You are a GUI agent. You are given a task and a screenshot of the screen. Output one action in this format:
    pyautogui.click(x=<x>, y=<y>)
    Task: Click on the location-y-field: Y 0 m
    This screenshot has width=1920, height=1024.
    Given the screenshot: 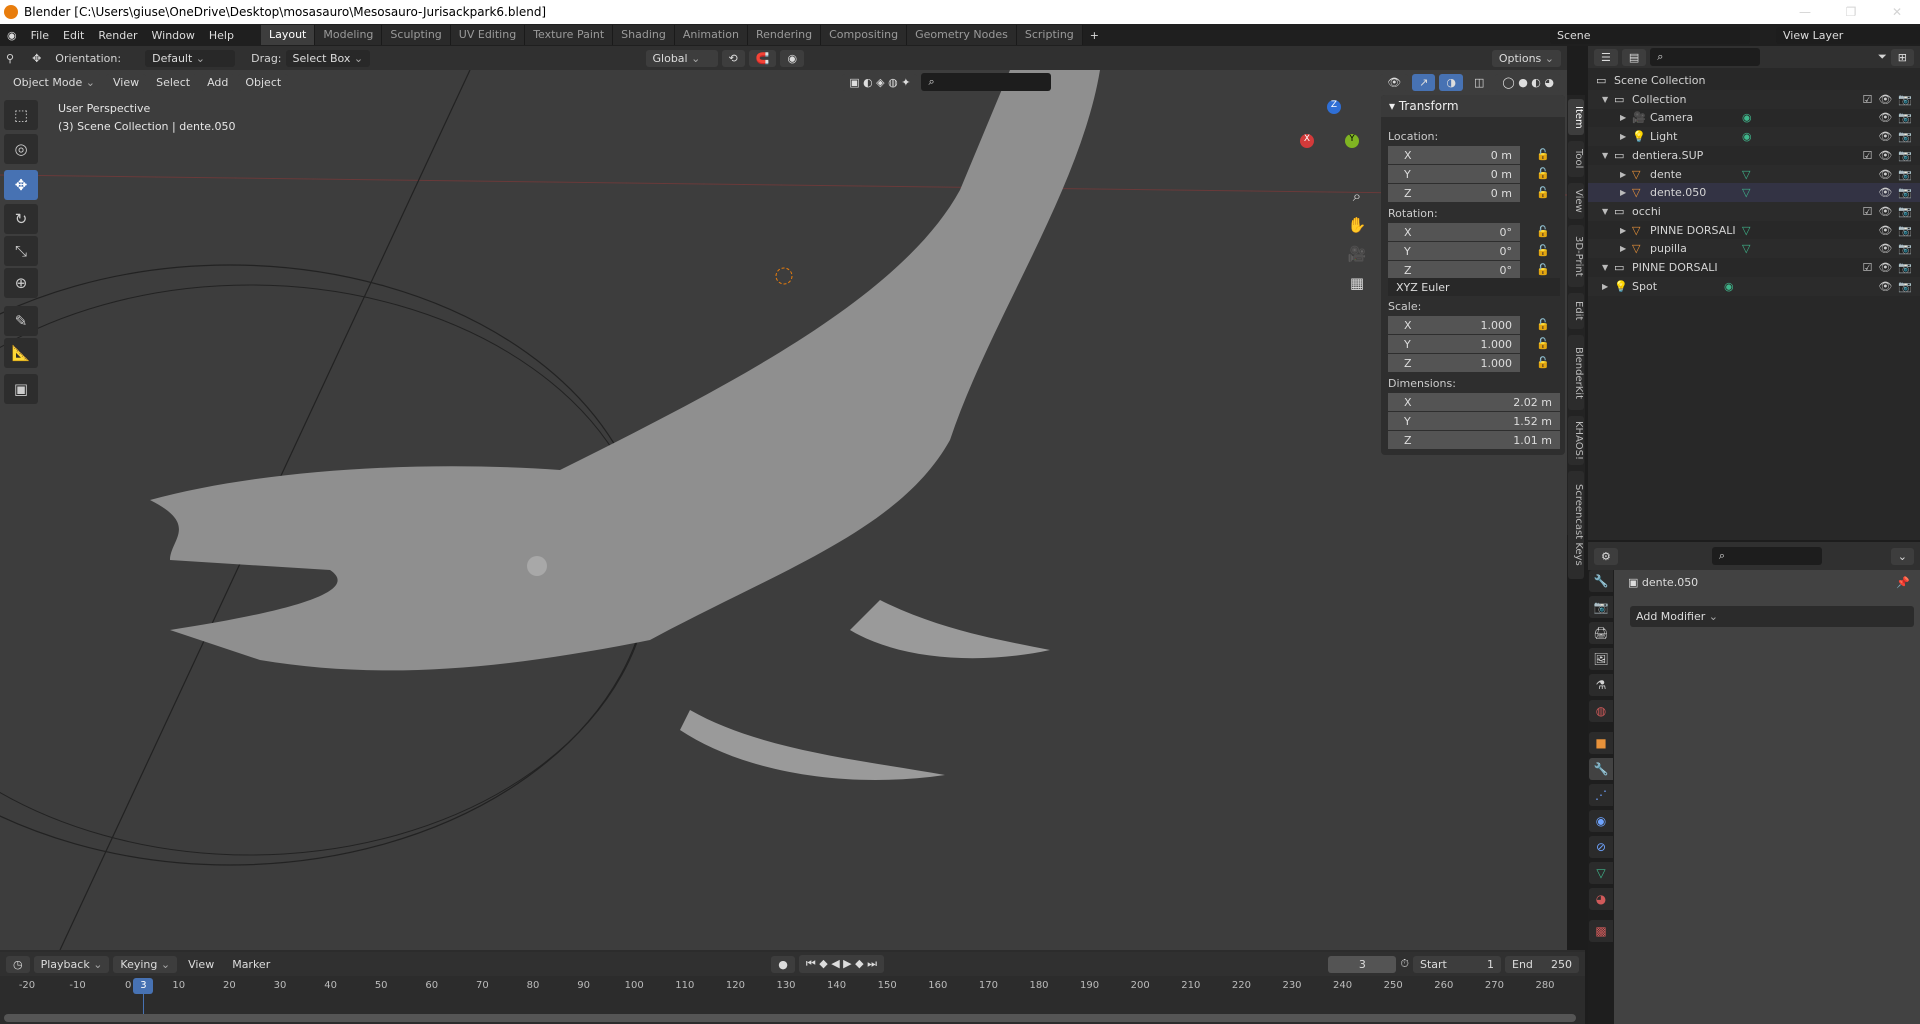 What is the action you would take?
    pyautogui.click(x=1454, y=174)
    